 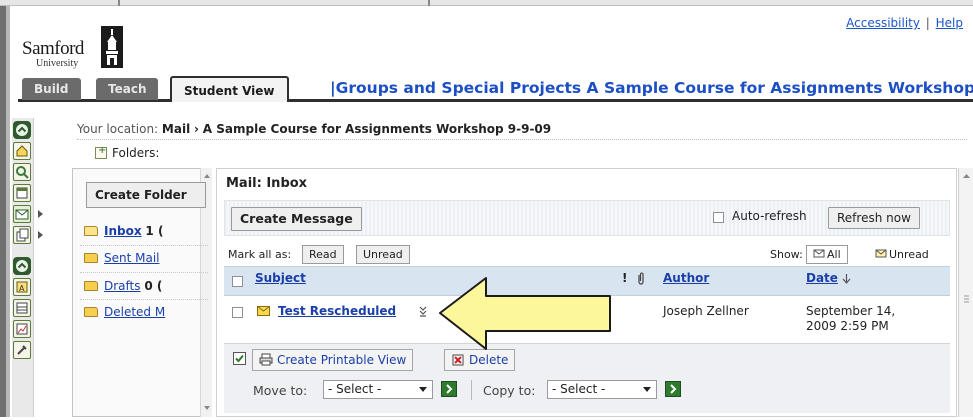 What do you see at coordinates (489, 360) in the screenshot?
I see `delete-label: Delete` at bounding box center [489, 360].